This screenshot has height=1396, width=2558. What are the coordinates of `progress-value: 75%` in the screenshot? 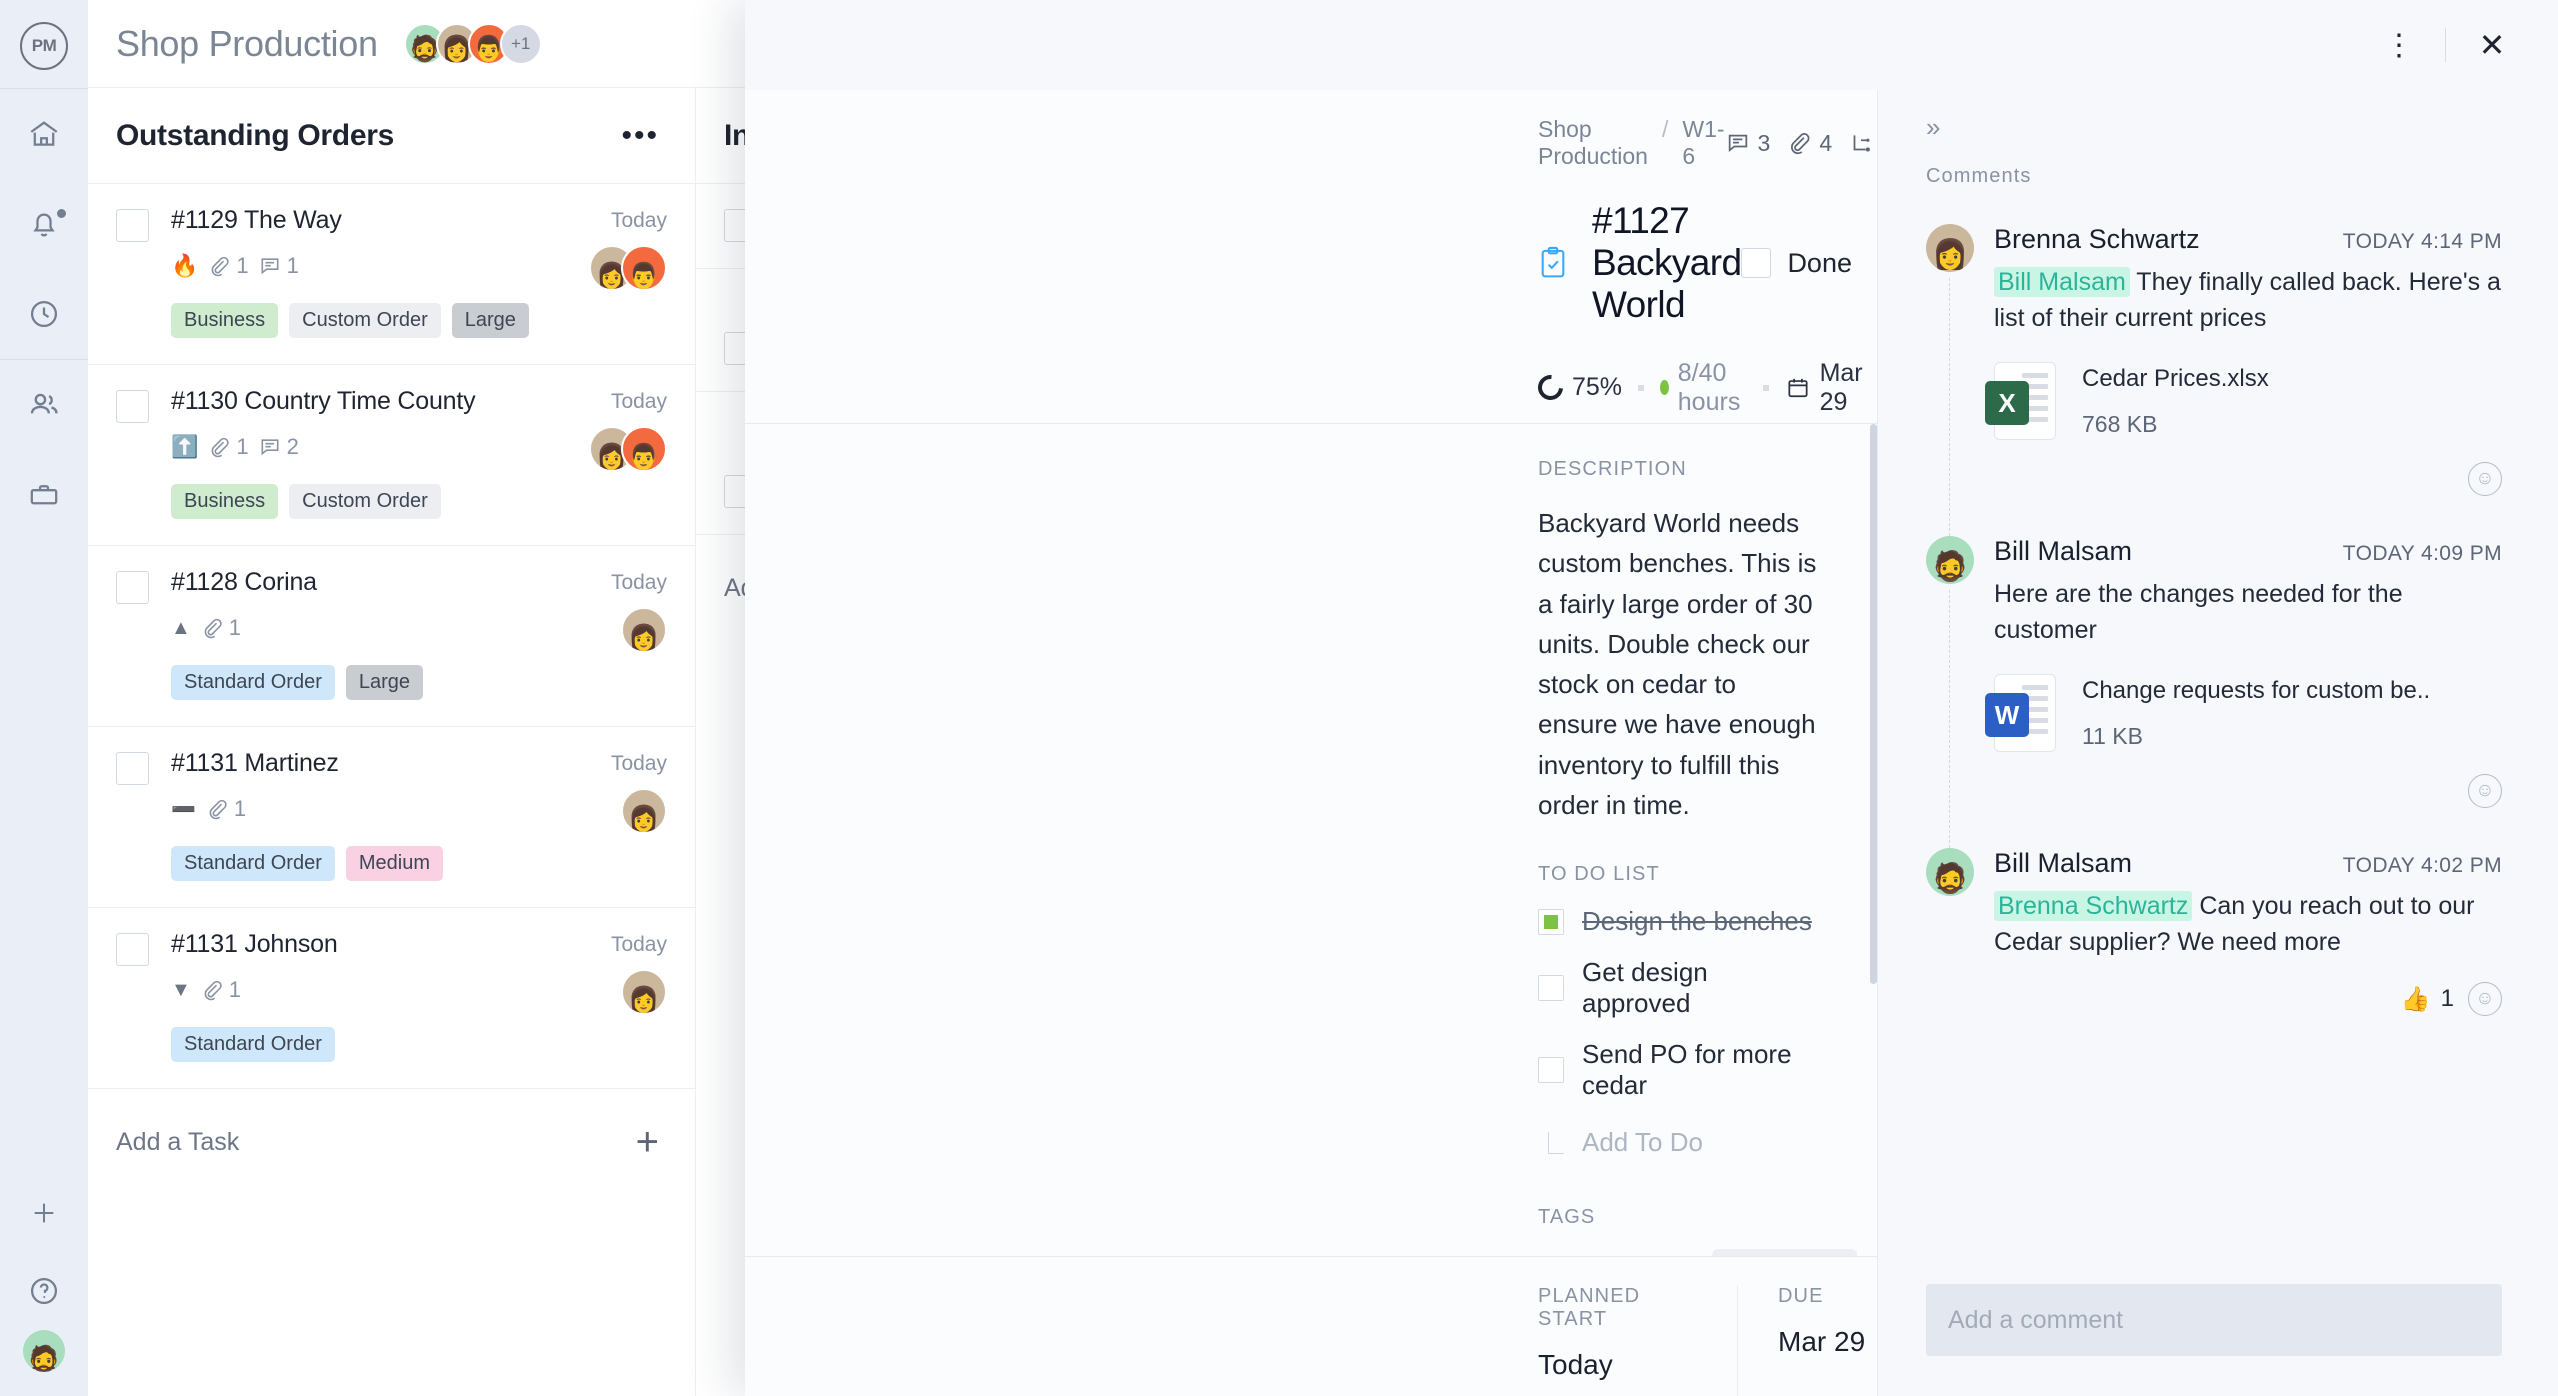 It's located at (1597, 387).